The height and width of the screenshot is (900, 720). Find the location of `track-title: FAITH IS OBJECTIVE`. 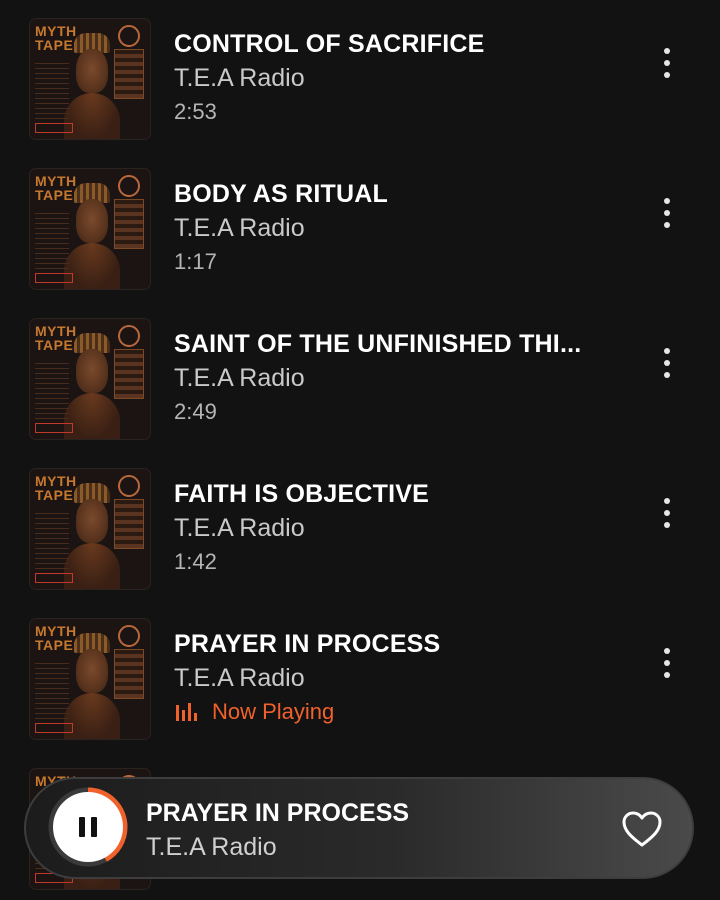

track-title: FAITH IS OBJECTIVE is located at coordinates (302, 494).